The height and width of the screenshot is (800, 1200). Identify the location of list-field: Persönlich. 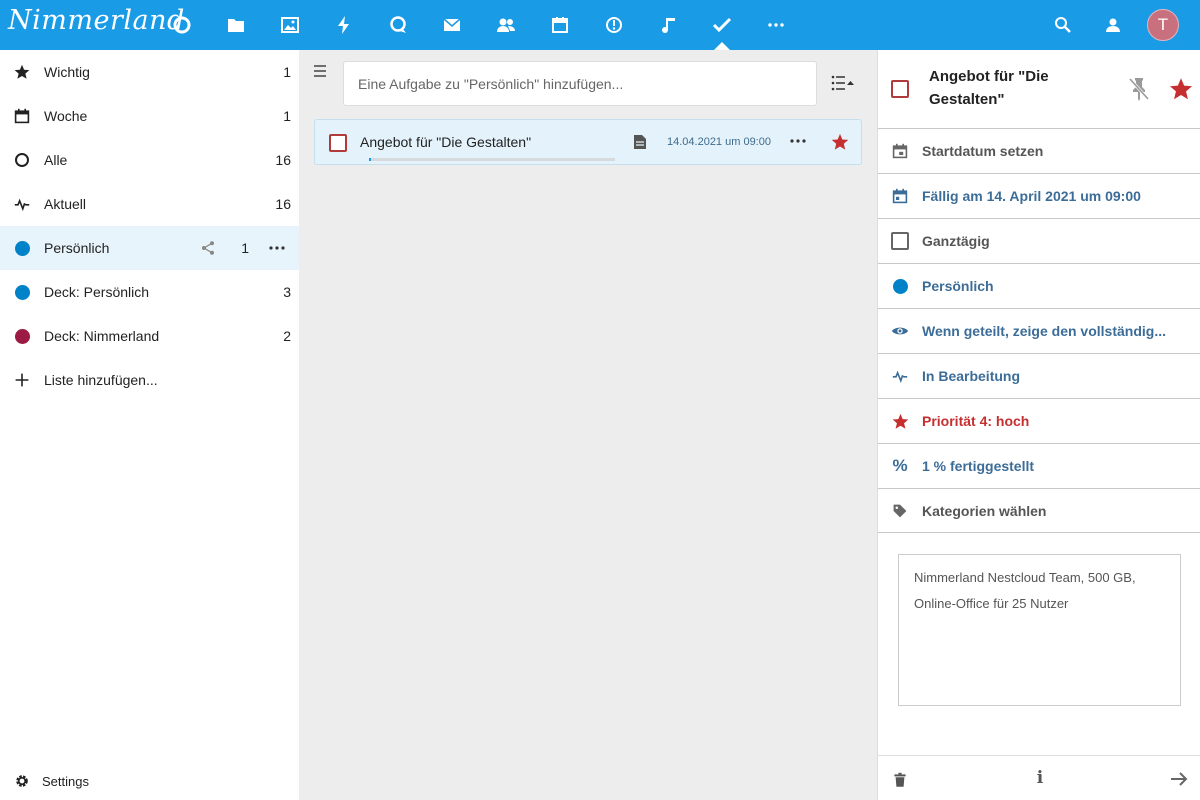
(1039, 285).